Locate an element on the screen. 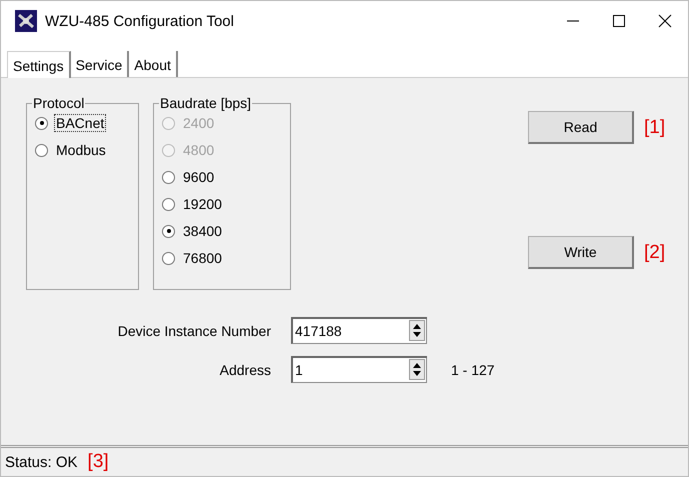 This screenshot has width=689, height=477. tab: Settings is located at coordinates (39, 64).